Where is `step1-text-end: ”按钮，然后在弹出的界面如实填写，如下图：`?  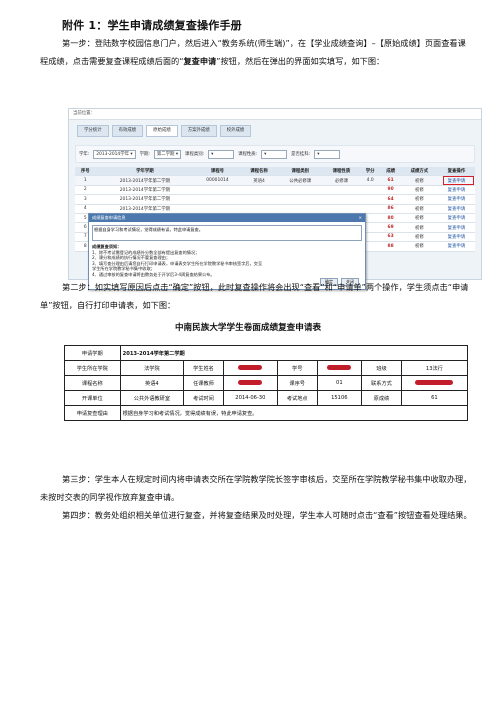 step1-text-end: ”按钮，然后在弹出的界面如实填写，如下图： is located at coordinates (300, 61).